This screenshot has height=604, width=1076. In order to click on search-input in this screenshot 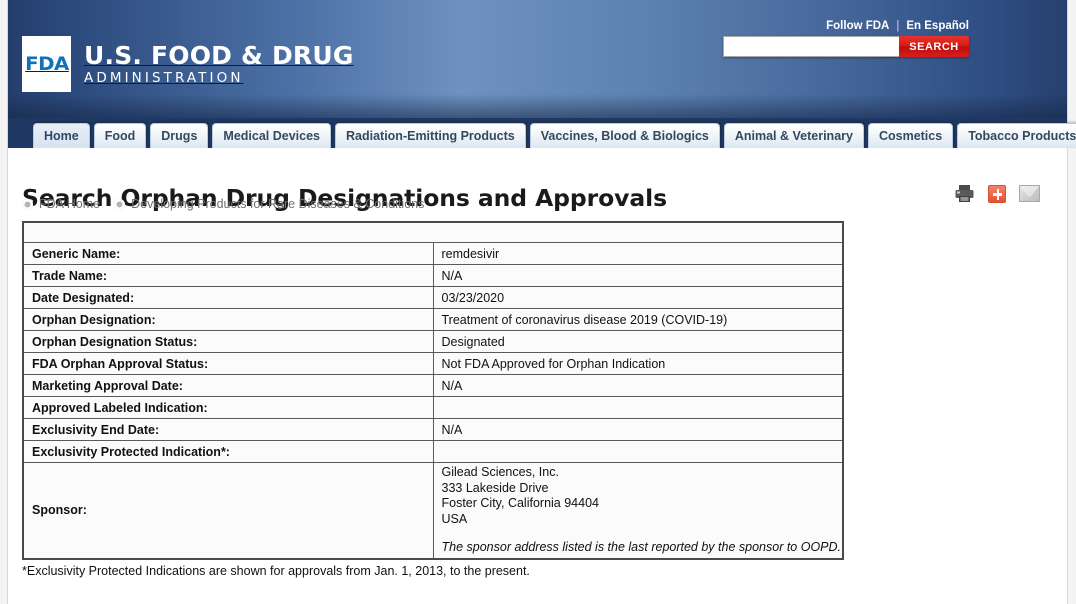, I will do `click(811, 46)`.